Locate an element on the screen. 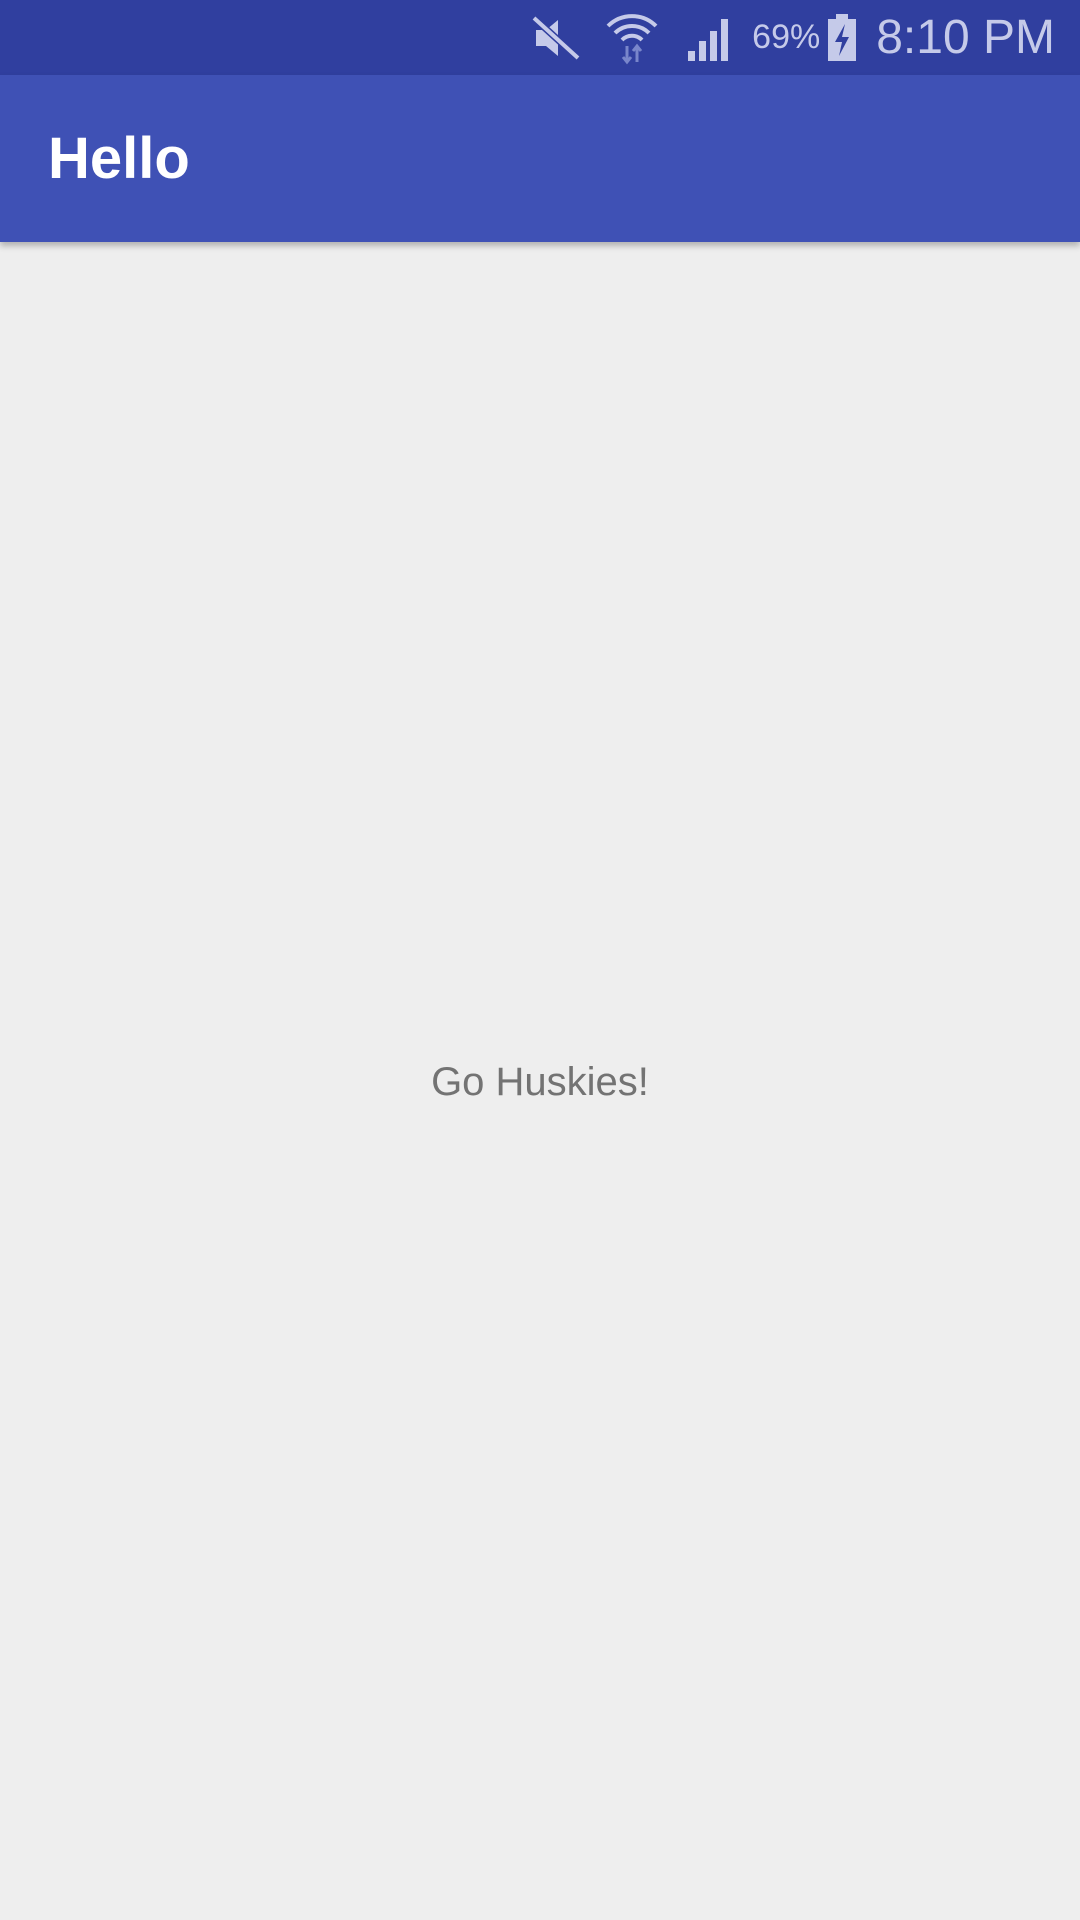  battery-percentage: 69% is located at coordinates (786, 37).